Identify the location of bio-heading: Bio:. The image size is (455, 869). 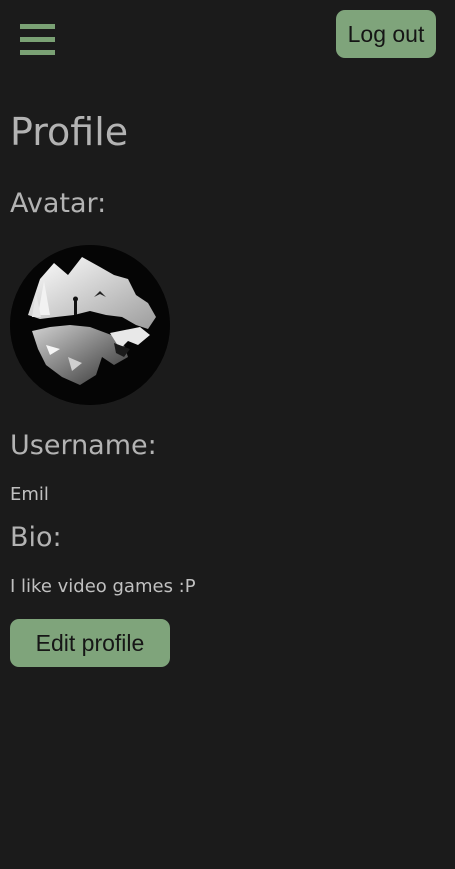
(36, 537).